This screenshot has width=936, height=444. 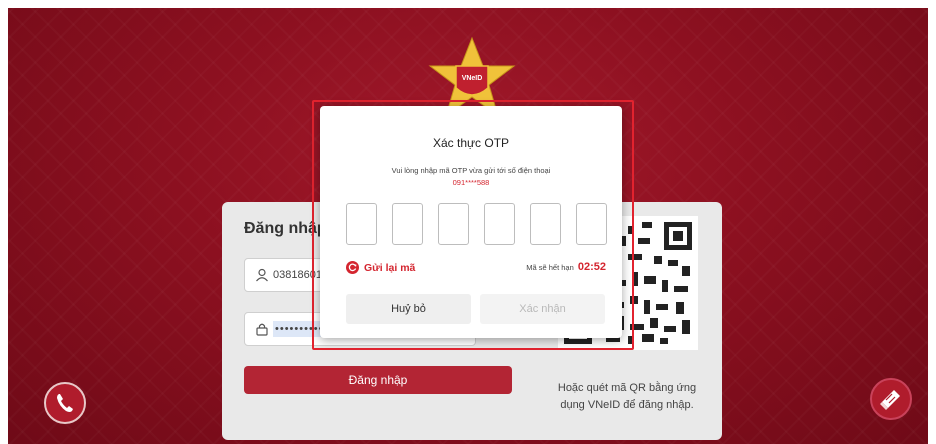 What do you see at coordinates (542, 309) in the screenshot?
I see `confirm-button: Xác nhận` at bounding box center [542, 309].